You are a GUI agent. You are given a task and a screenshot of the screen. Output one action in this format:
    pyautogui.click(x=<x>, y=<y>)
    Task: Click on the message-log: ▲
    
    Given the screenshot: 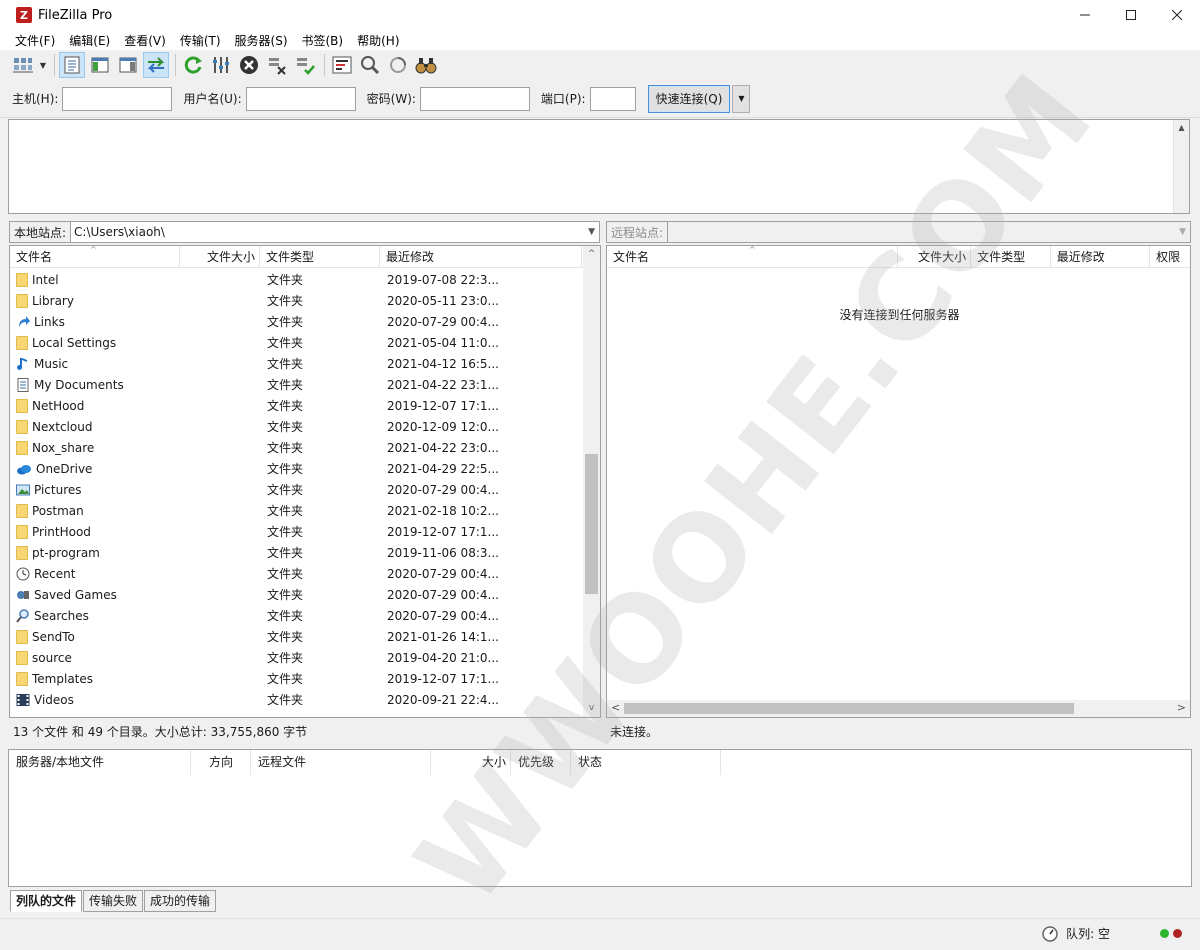 What is the action you would take?
    pyautogui.click(x=599, y=166)
    